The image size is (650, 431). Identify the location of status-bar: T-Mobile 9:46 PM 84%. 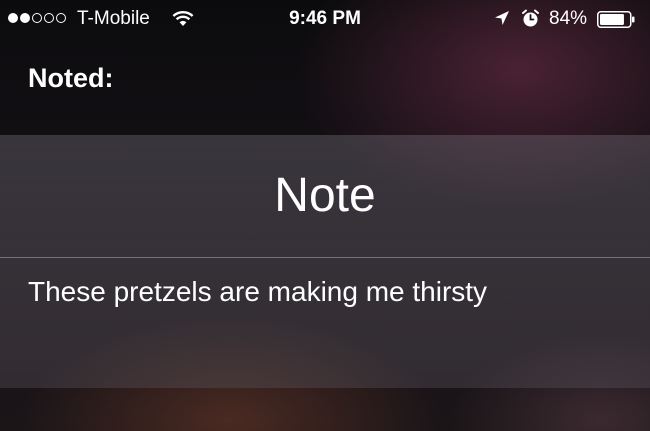
(325, 20).